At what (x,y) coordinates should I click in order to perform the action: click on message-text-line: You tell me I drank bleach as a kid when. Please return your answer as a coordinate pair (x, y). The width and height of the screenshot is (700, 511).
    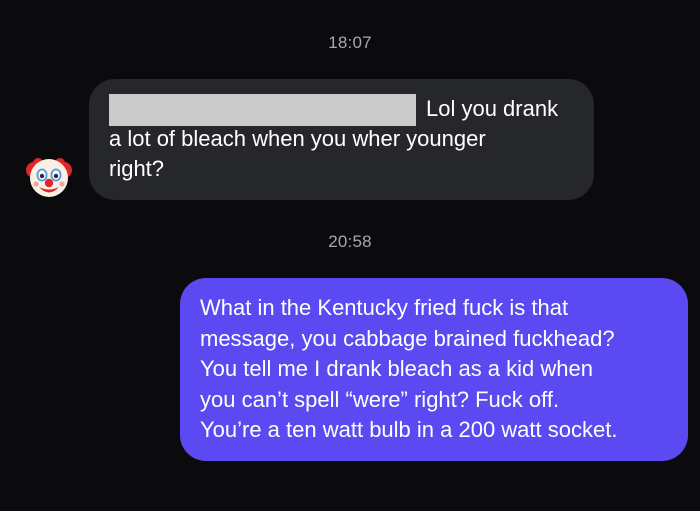
    Looking at the image, I should click on (396, 368).